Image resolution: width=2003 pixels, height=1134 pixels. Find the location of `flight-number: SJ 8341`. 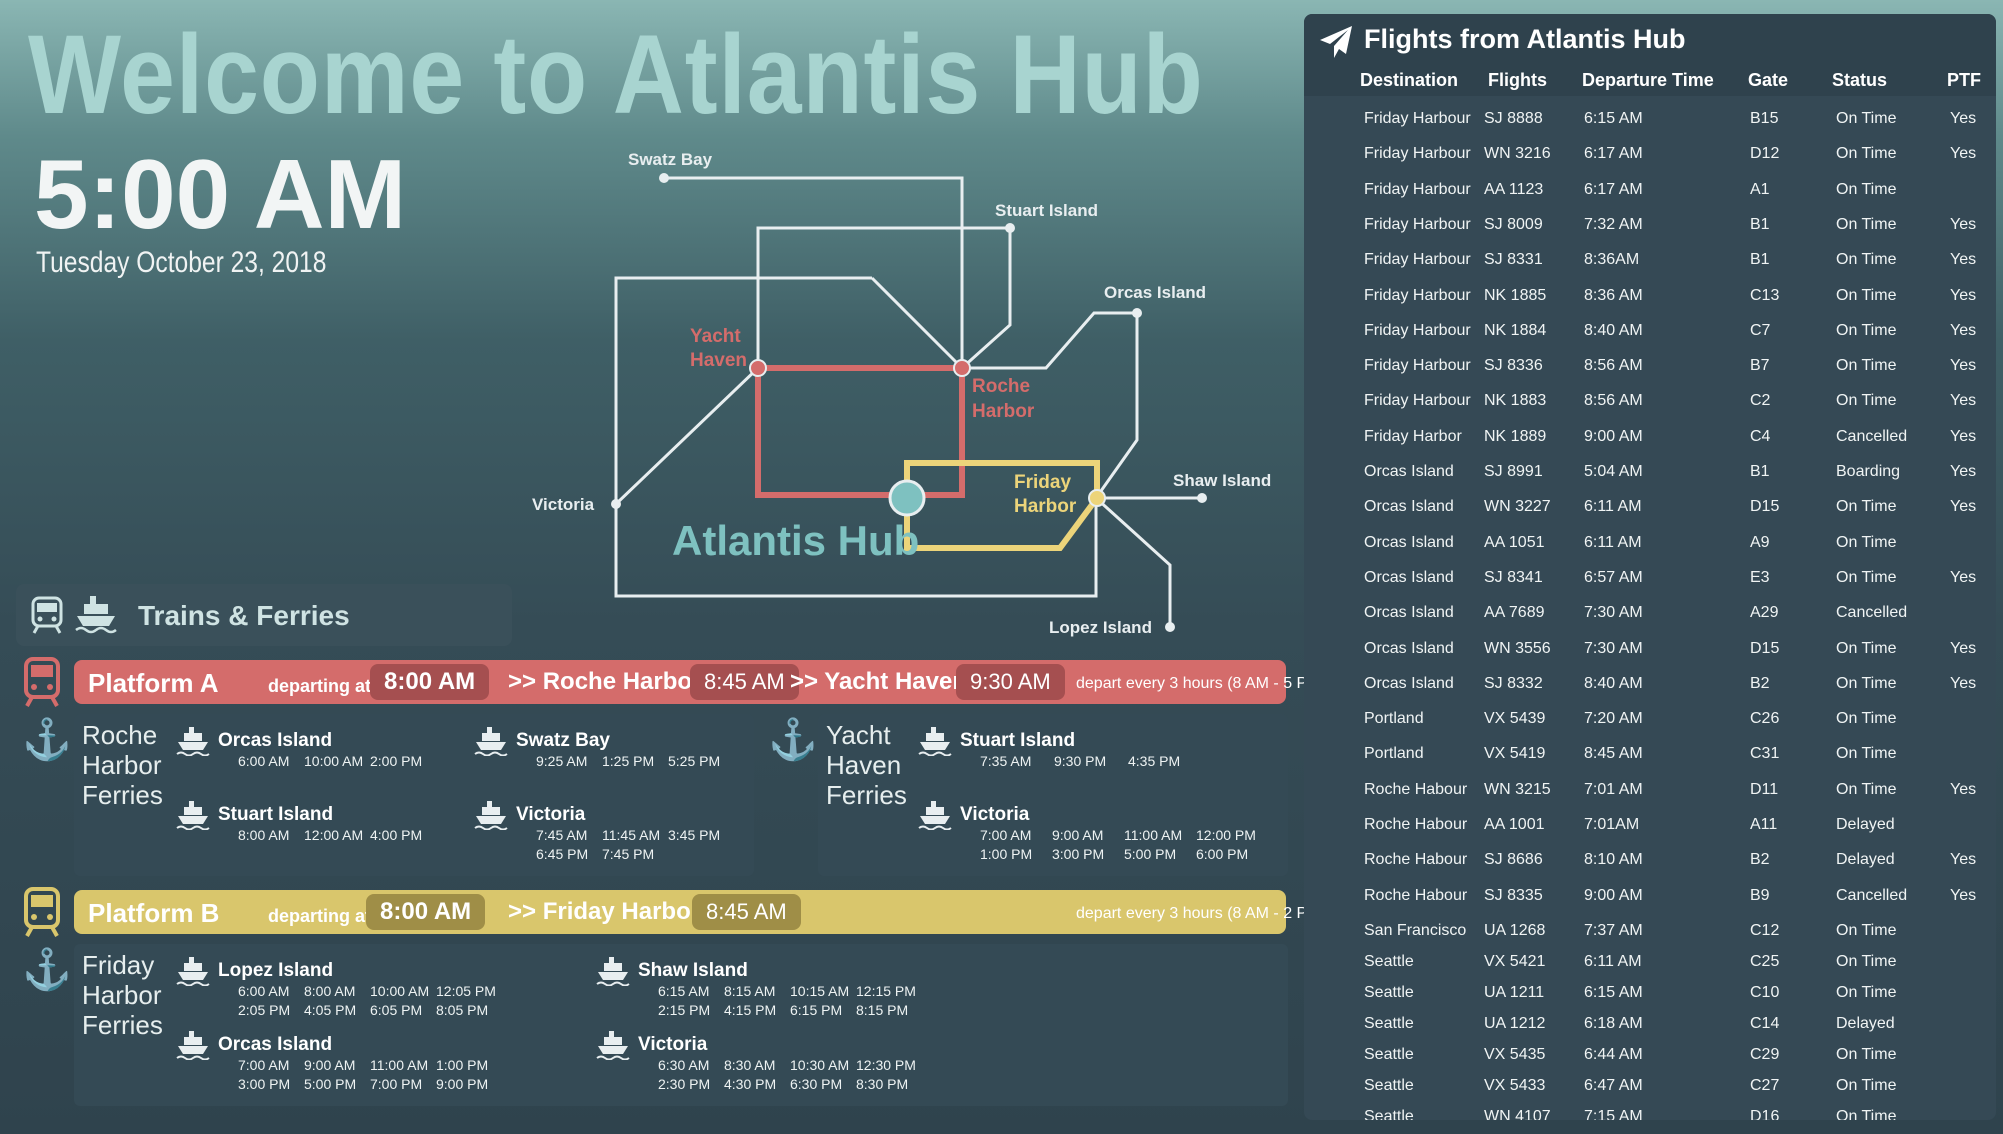

flight-number: SJ 8341 is located at coordinates (1513, 577).